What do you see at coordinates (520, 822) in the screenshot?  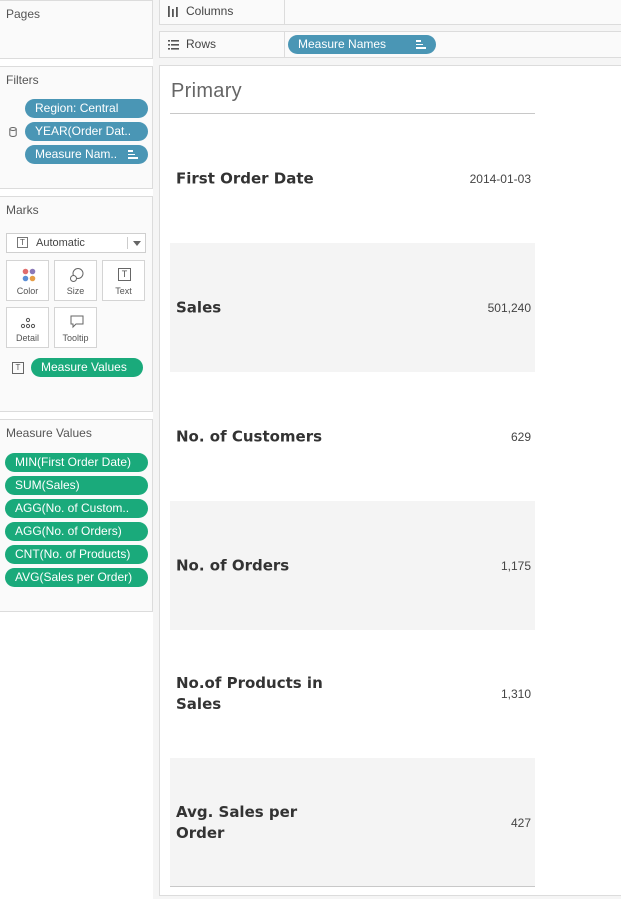 I see `row-value: 427` at bounding box center [520, 822].